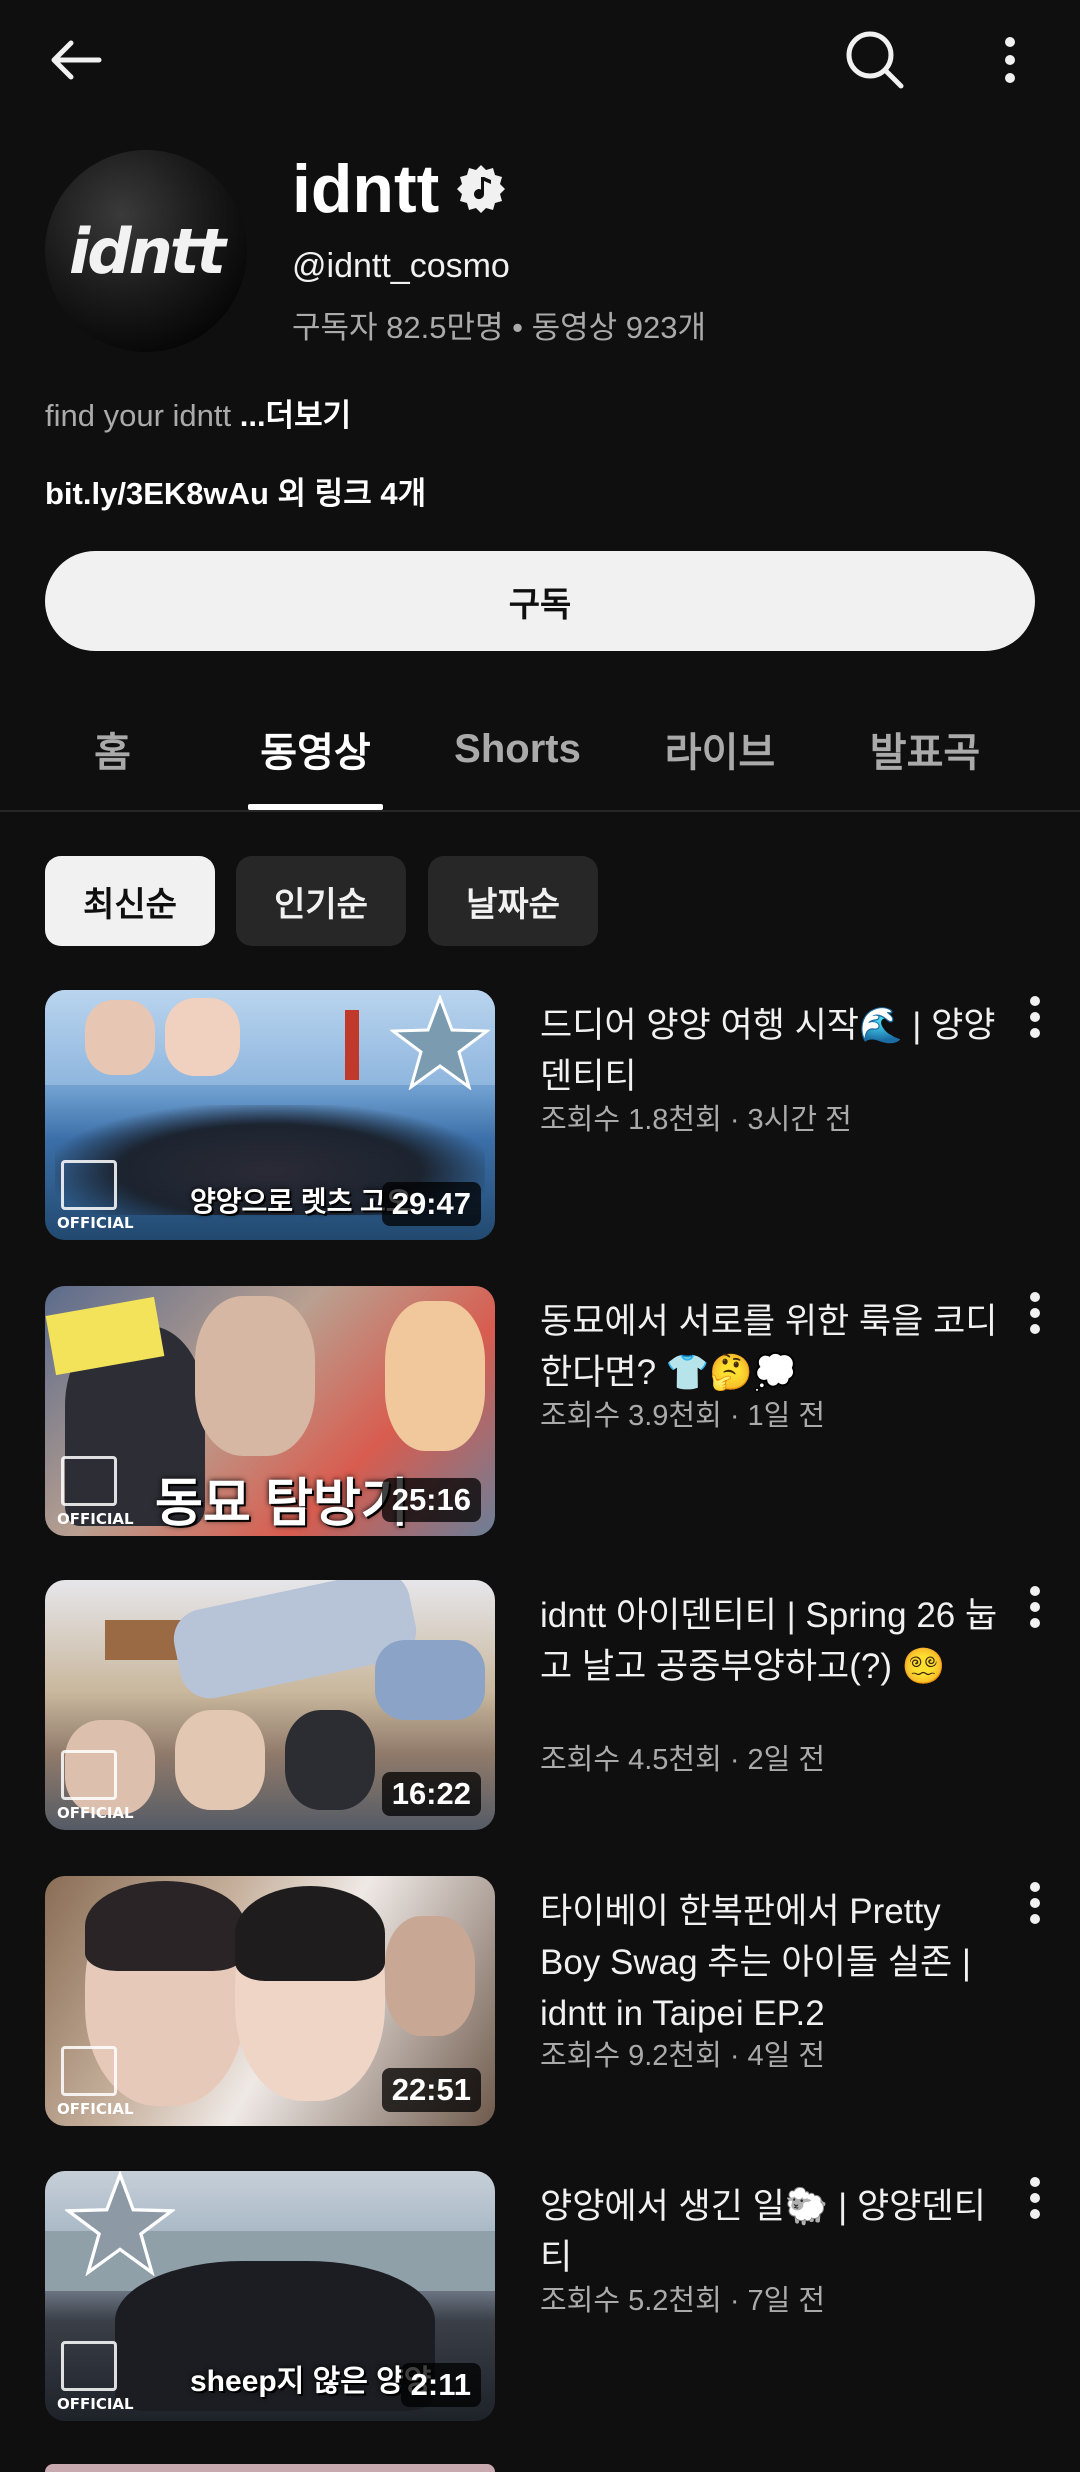 The width and height of the screenshot is (1080, 2472). I want to click on video-meta: 조회수 1.8천회 · 3시간 전, so click(696, 1120).